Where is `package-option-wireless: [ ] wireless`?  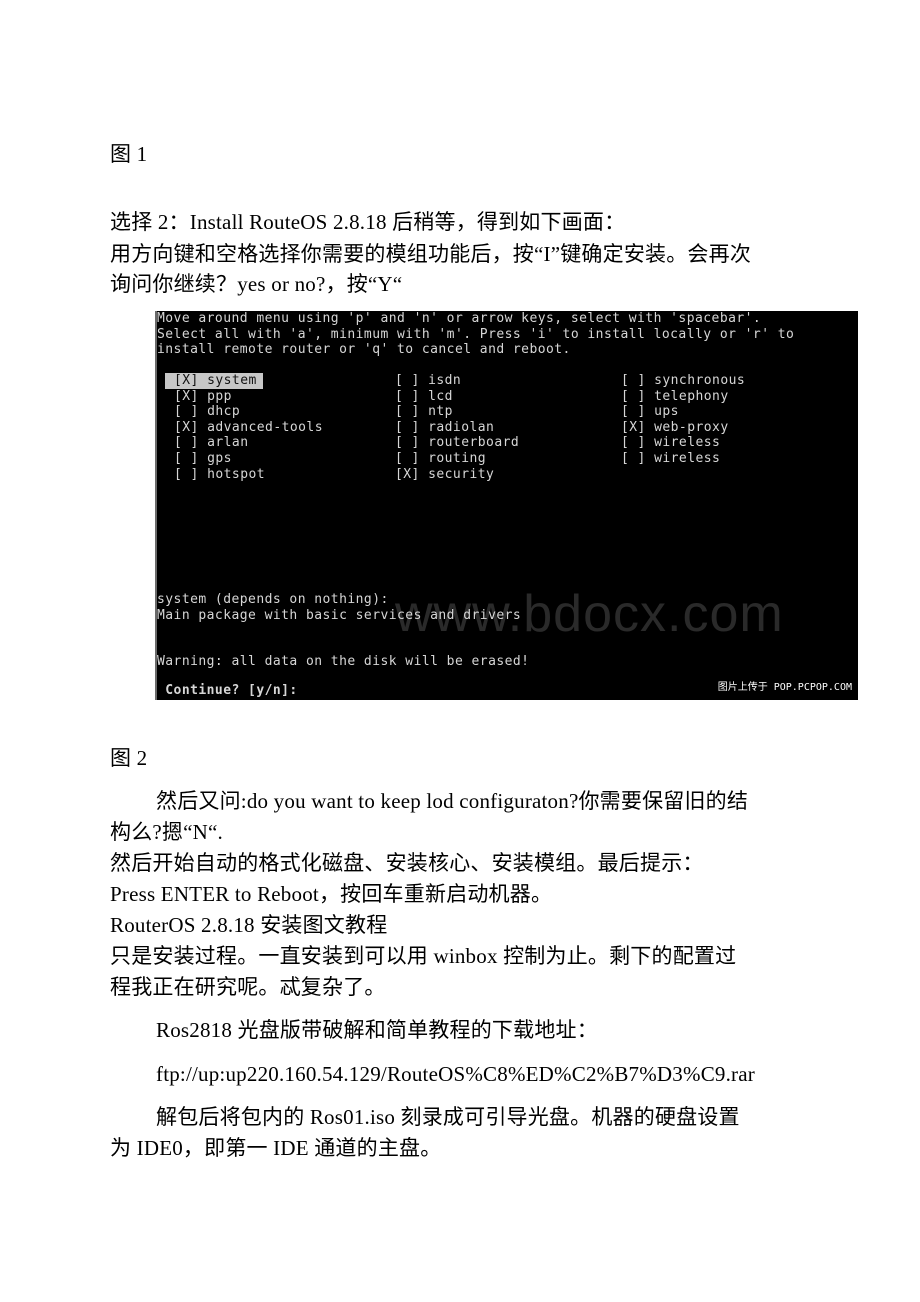
package-option-wireless: [ ] wireless is located at coordinates (670, 443).